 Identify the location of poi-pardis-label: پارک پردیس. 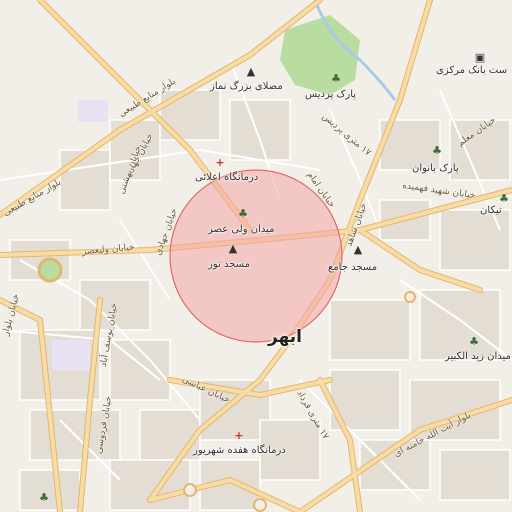
(331, 94).